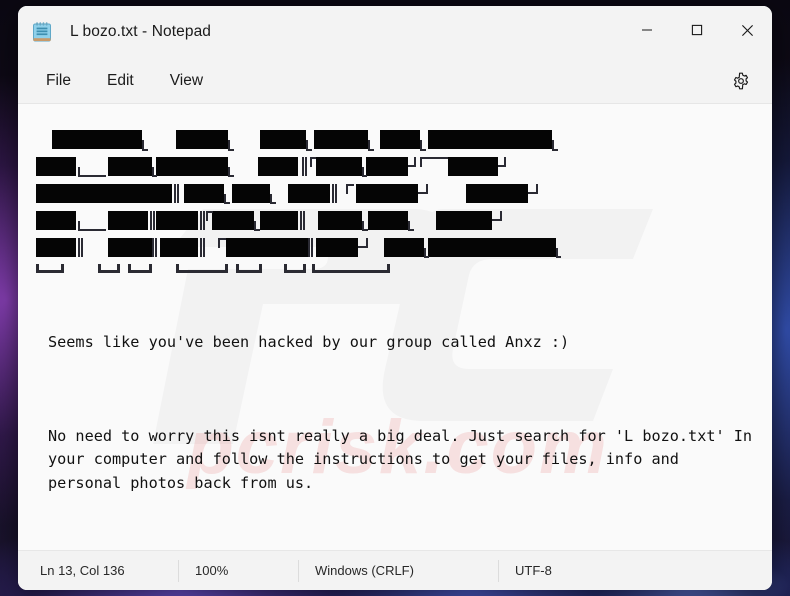 The height and width of the screenshot is (596, 790). What do you see at coordinates (398, 570) in the screenshot?
I see `status-line-ending: Windows (CRLF)` at bounding box center [398, 570].